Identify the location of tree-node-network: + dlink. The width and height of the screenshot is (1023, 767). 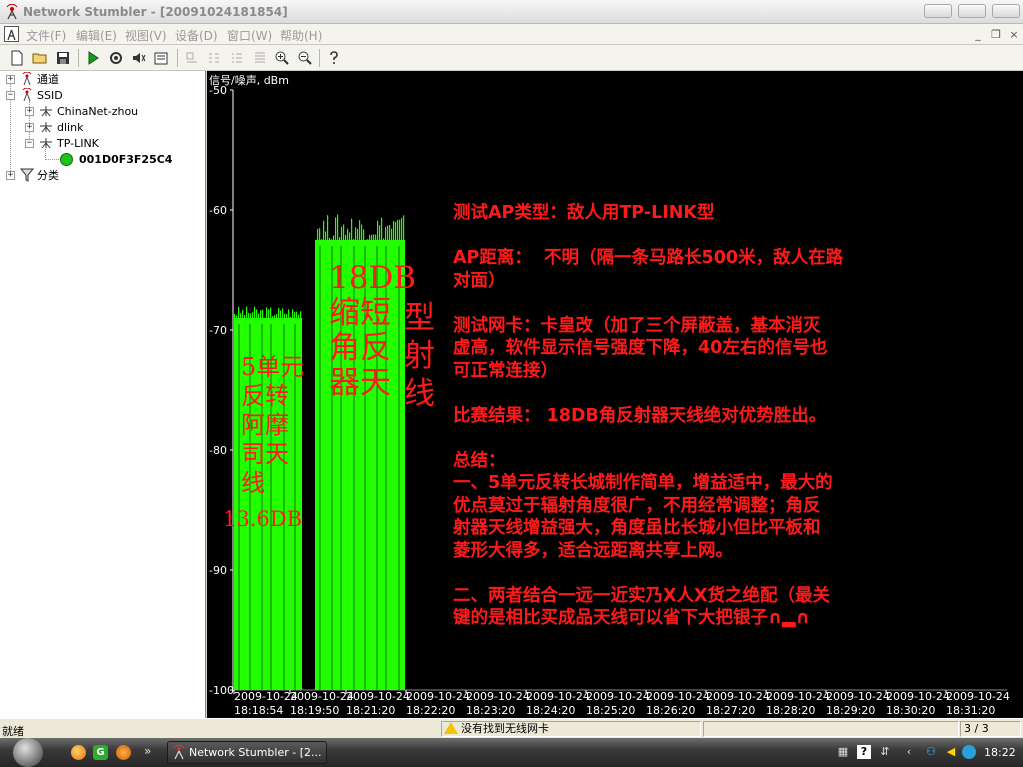
(54, 127).